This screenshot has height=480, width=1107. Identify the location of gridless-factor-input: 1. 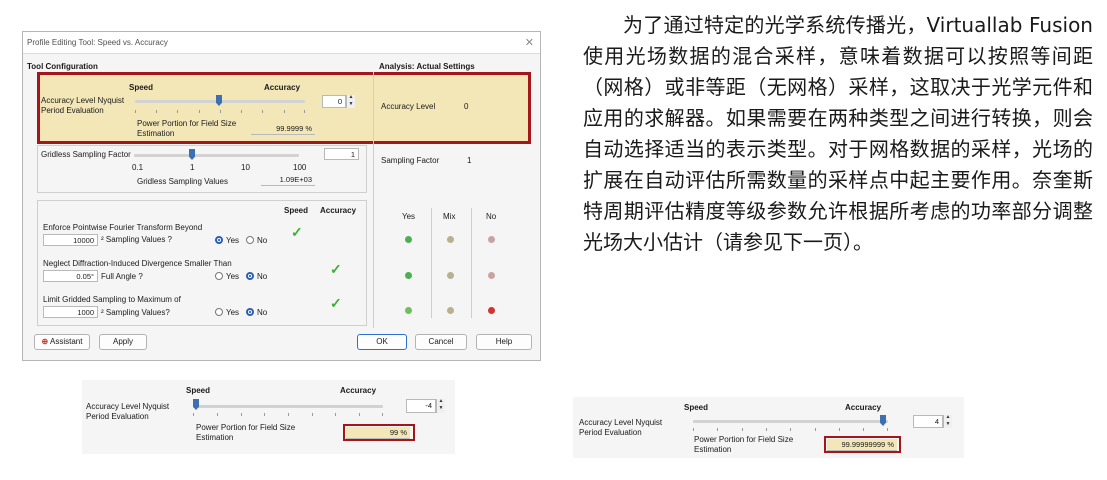
(341, 154).